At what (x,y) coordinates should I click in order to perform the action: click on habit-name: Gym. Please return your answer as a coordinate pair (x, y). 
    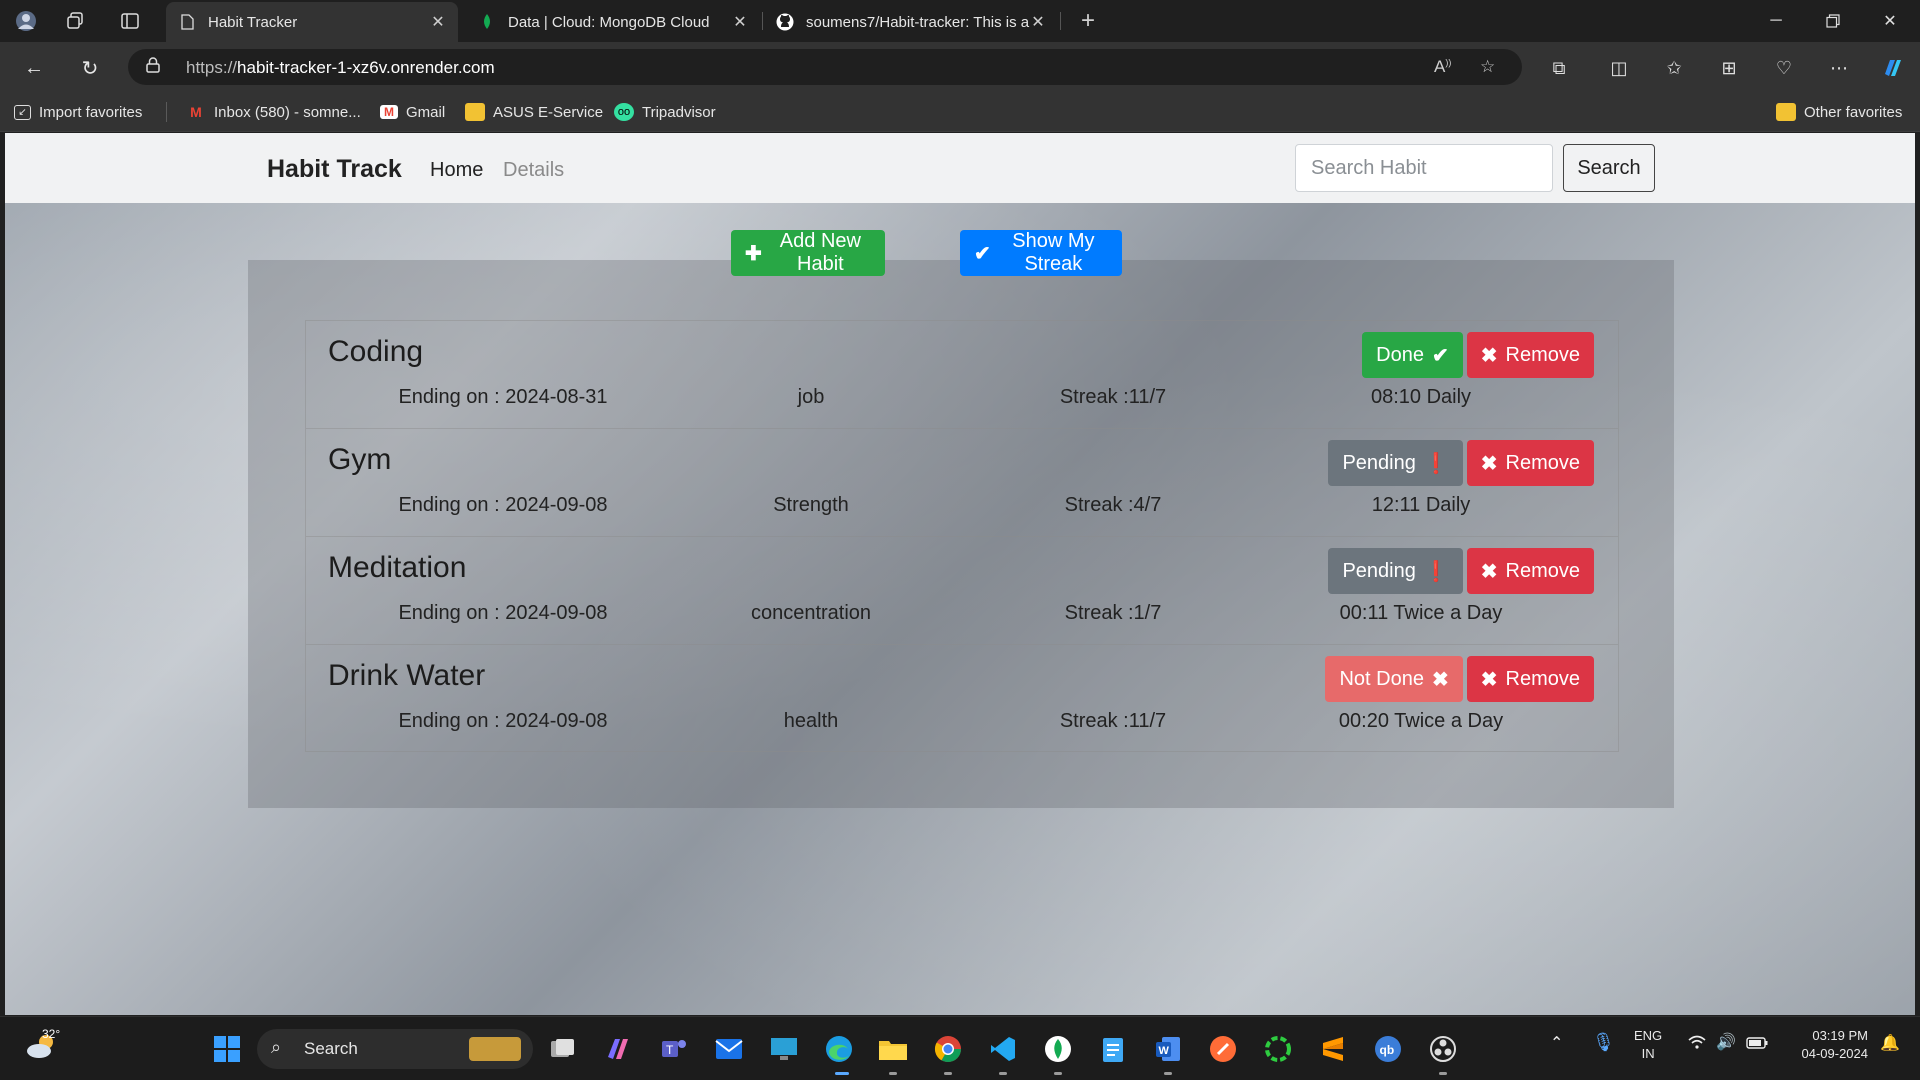
    Looking at the image, I should click on (360, 459).